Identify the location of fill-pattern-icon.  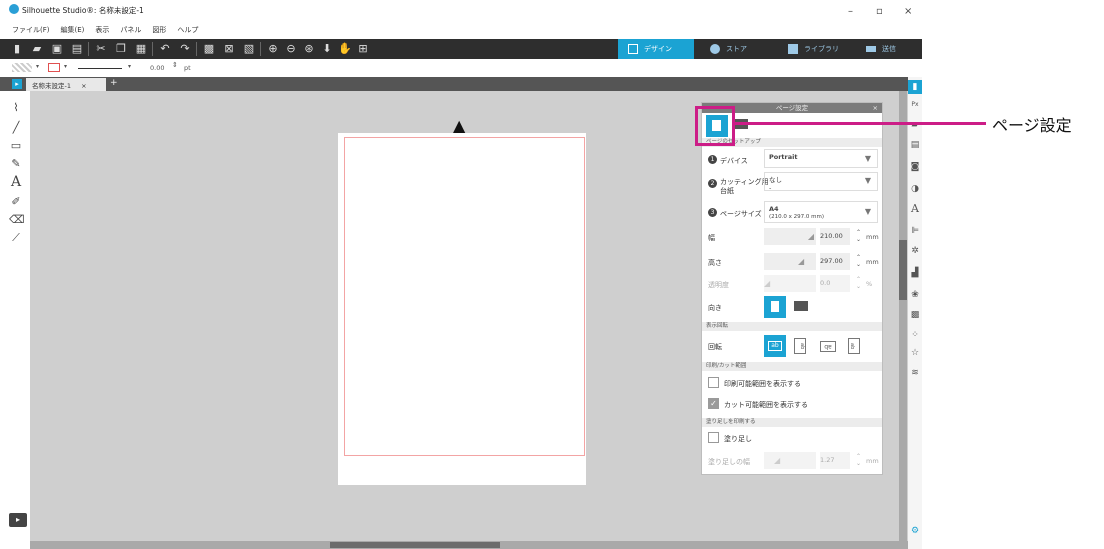
(22, 67).